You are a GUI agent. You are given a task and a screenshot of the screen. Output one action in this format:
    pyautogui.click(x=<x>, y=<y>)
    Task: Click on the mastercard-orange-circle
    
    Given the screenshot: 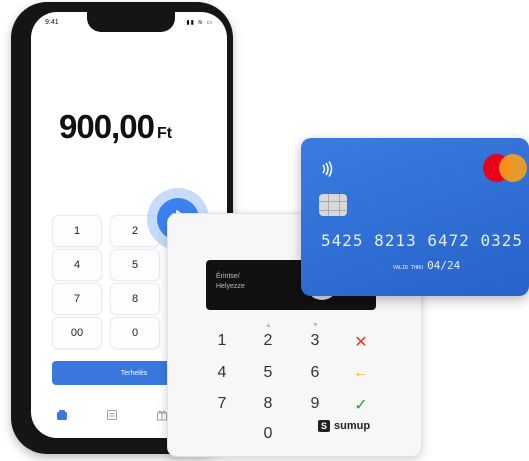 What is the action you would take?
    pyautogui.click(x=513, y=168)
    